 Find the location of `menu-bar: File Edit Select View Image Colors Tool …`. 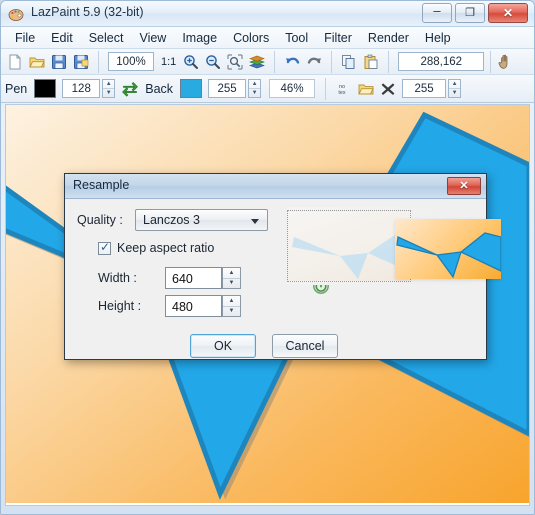

menu-bar: File Edit Select View Image Colors Tool … is located at coordinates (267, 38).